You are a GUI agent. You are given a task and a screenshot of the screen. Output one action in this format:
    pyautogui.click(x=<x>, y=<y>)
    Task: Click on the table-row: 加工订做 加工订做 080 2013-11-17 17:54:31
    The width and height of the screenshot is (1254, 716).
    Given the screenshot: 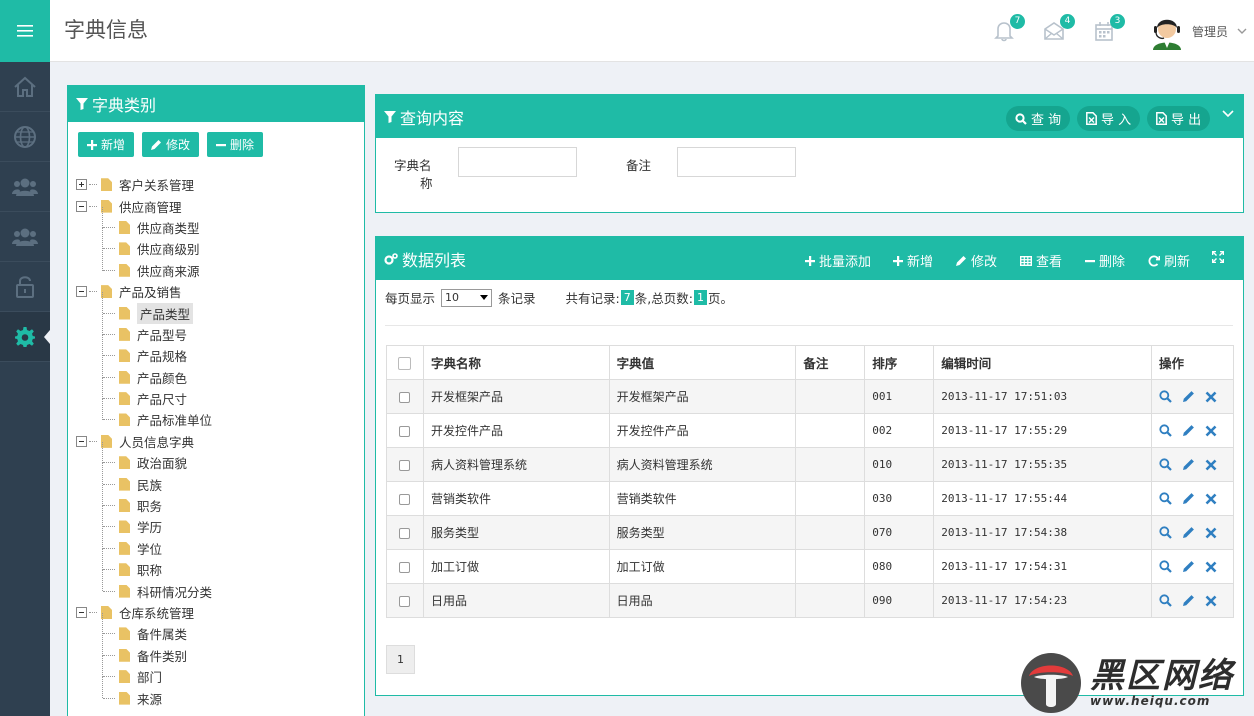 What is the action you would take?
    pyautogui.click(x=810, y=566)
    